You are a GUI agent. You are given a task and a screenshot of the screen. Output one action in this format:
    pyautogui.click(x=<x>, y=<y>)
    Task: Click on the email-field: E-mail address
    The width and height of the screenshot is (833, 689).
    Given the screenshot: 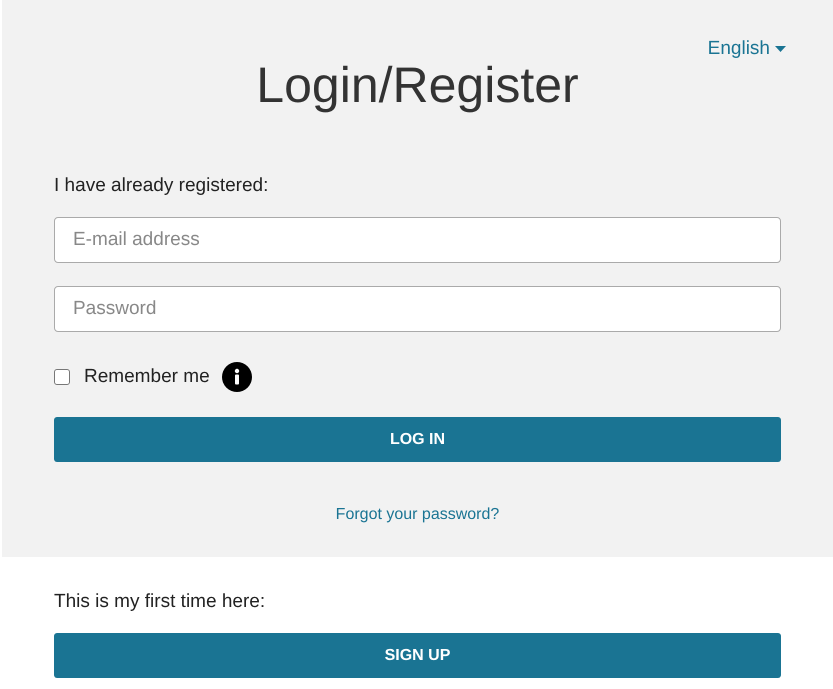 What is the action you would take?
    pyautogui.click(x=417, y=240)
    